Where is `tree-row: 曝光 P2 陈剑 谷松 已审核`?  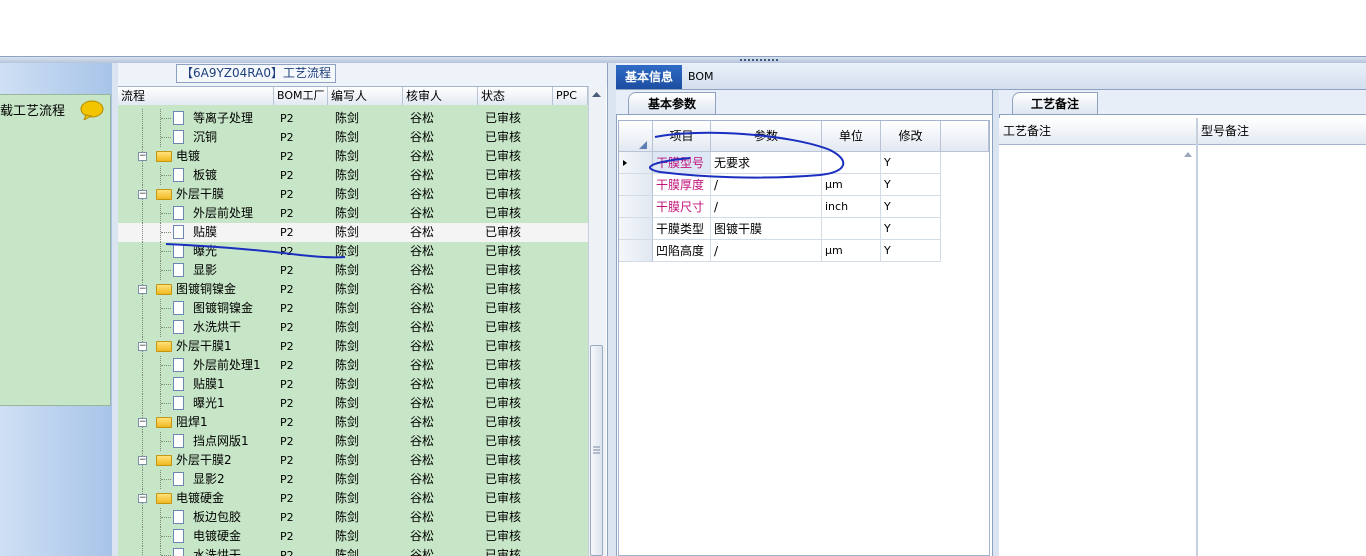
tree-row: 曝光 P2 陈剑 谷松 已审核 is located at coordinates (353, 251).